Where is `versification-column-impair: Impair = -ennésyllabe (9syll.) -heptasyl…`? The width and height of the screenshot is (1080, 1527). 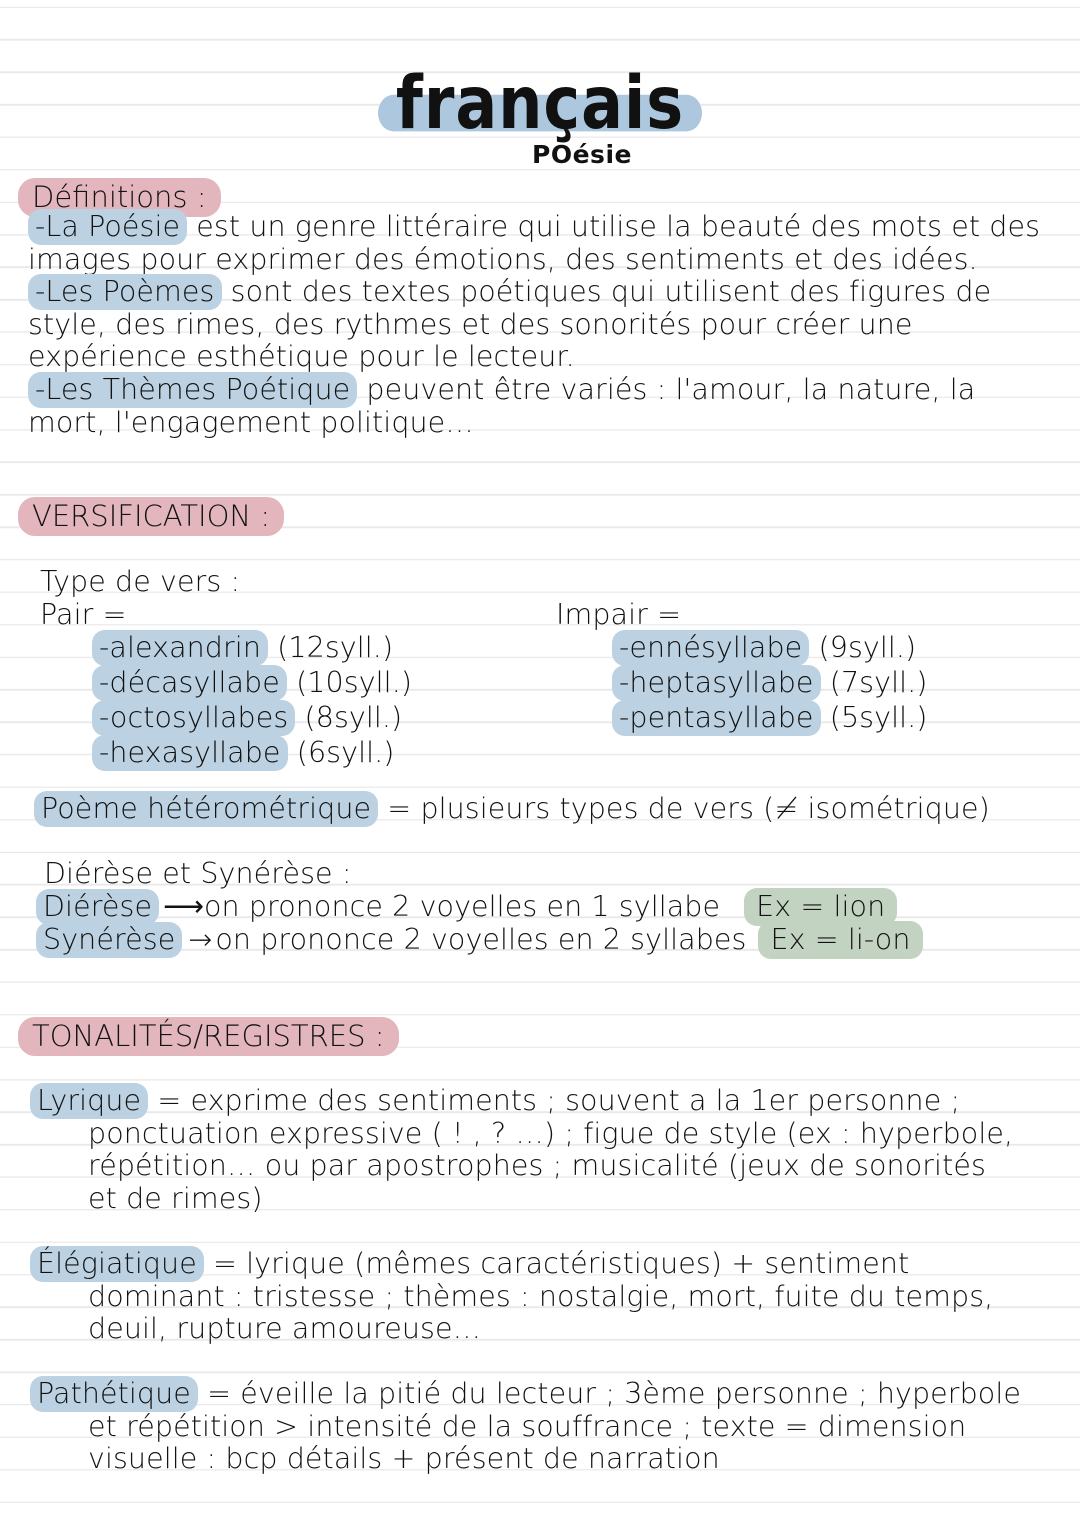
versification-column-impair: Impair = -ennésyllabe (9syll.) -heptasyl… is located at coordinates (742, 667).